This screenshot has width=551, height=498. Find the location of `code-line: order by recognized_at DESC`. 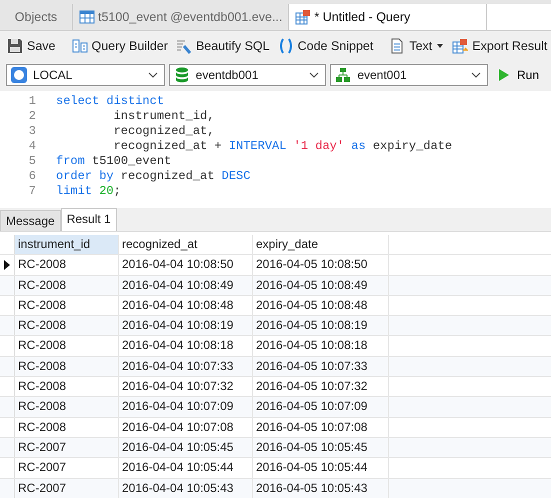

code-line: order by recognized_at DESC is located at coordinates (153, 176).